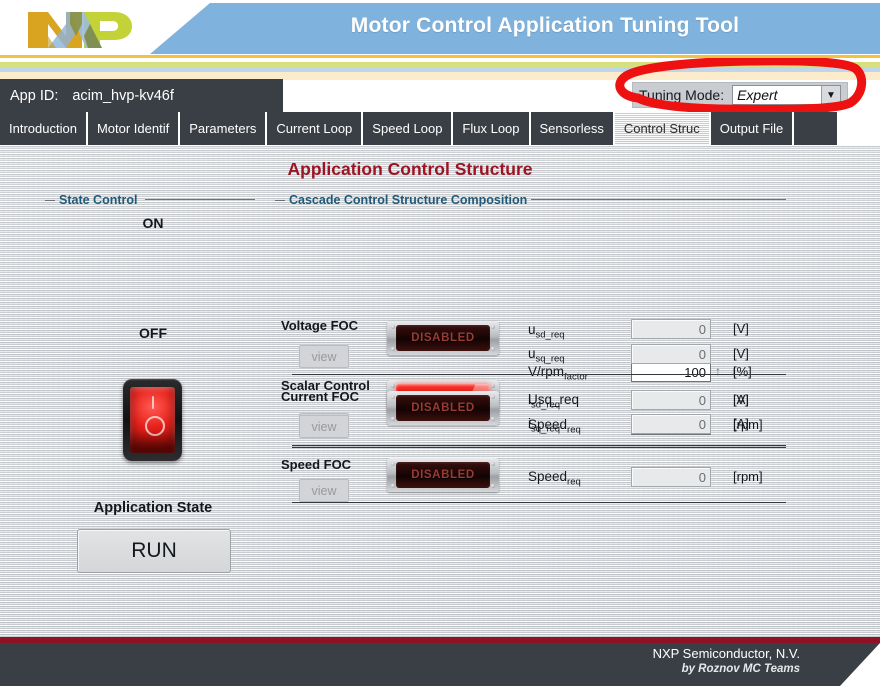 The image size is (880, 691). I want to click on input-speed-req-foc: 0, so click(671, 477).